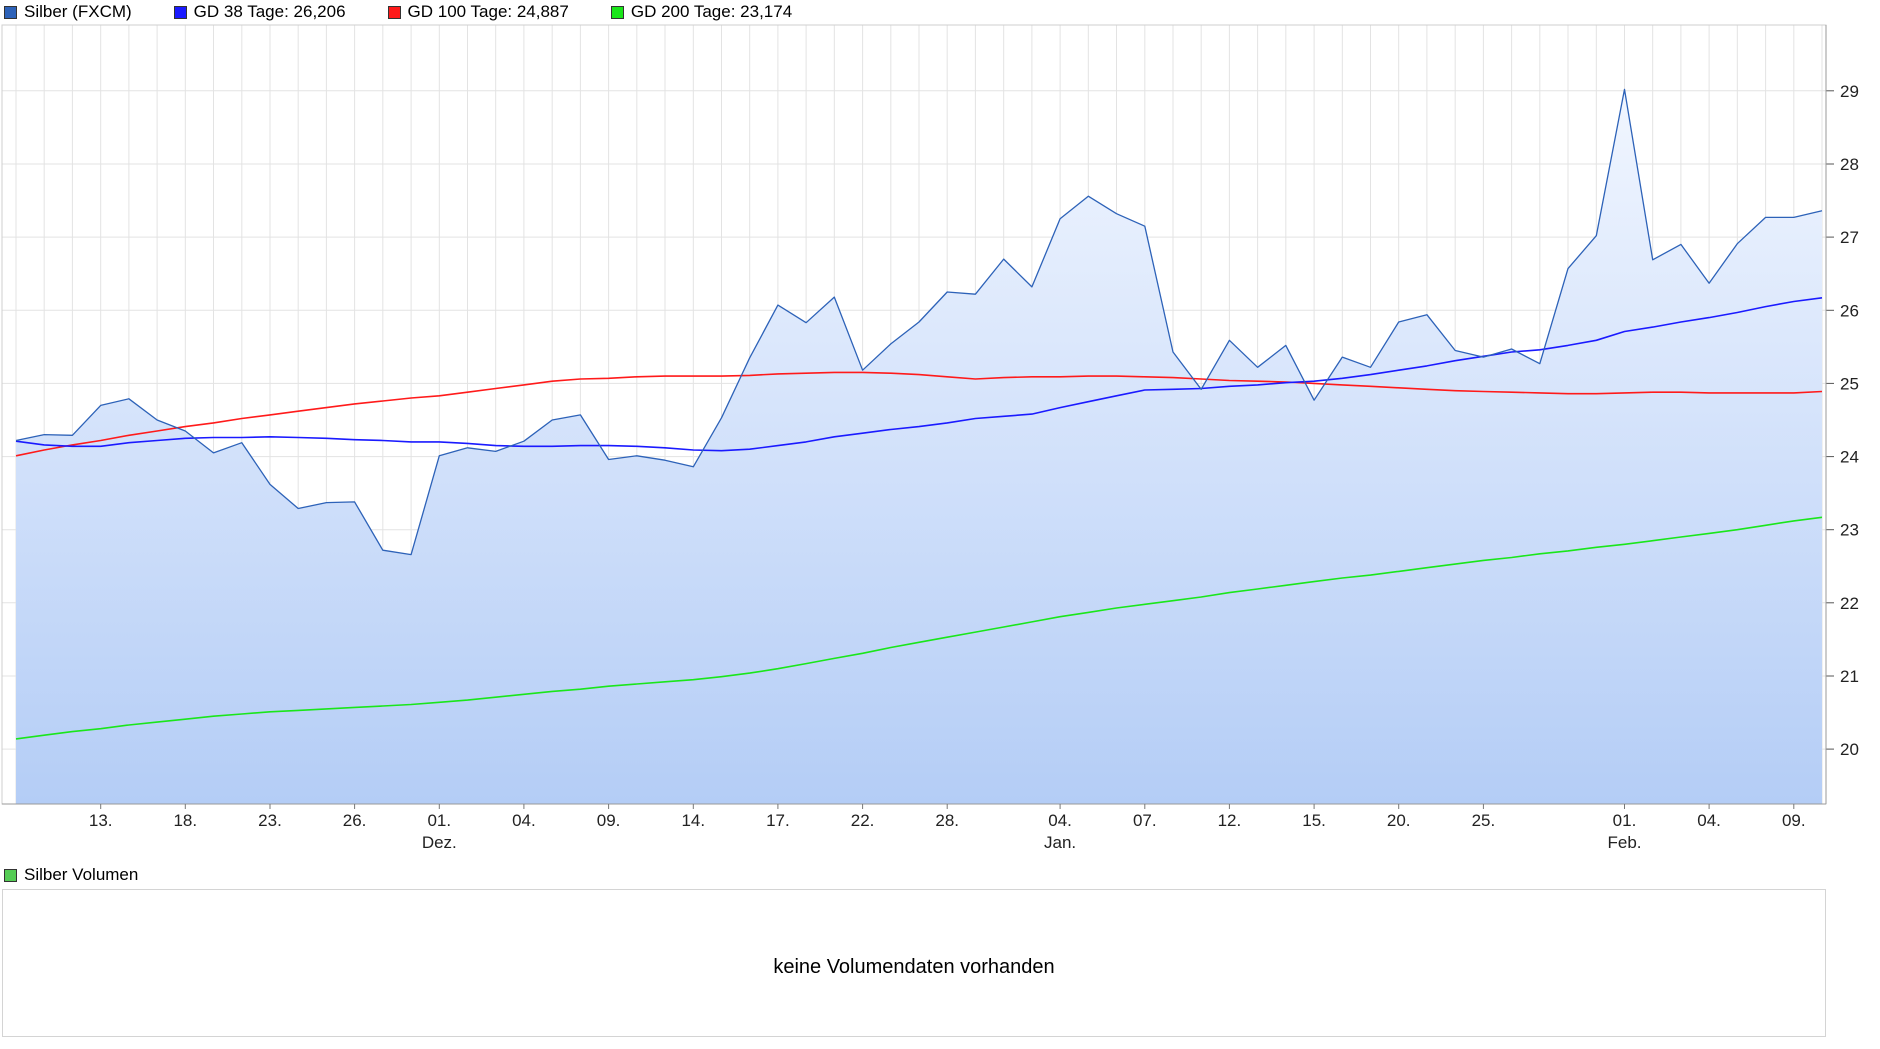 The height and width of the screenshot is (1049, 1880). I want to click on y-tick-label: 21, so click(1849, 676).